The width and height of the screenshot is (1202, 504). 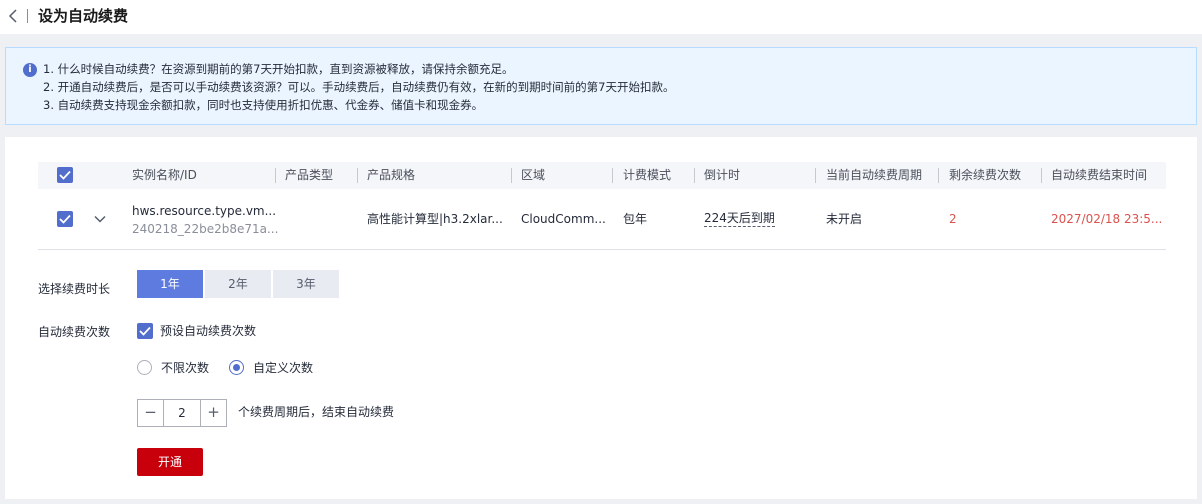 I want to click on stepper-suffix: 个续费周期后，结束自动续费, so click(x=316, y=412).